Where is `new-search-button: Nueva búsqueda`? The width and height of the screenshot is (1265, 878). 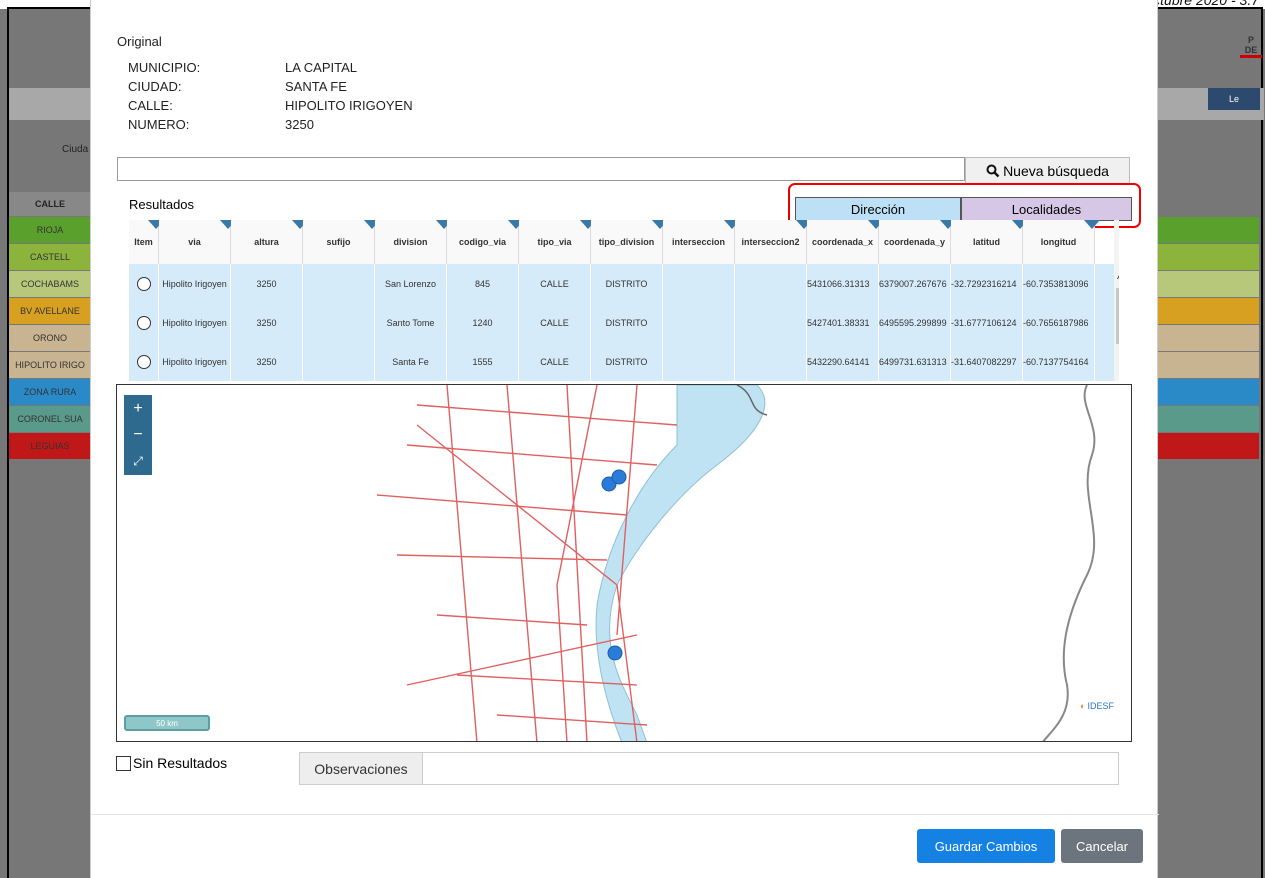
new-search-button: Nueva búsqueda is located at coordinates (1047, 170).